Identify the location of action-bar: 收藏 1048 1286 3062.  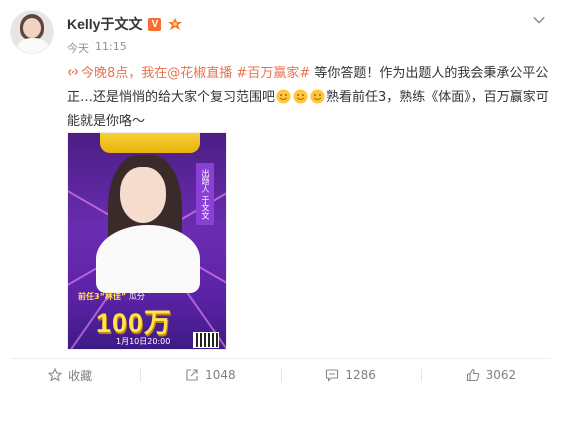
(280, 375).